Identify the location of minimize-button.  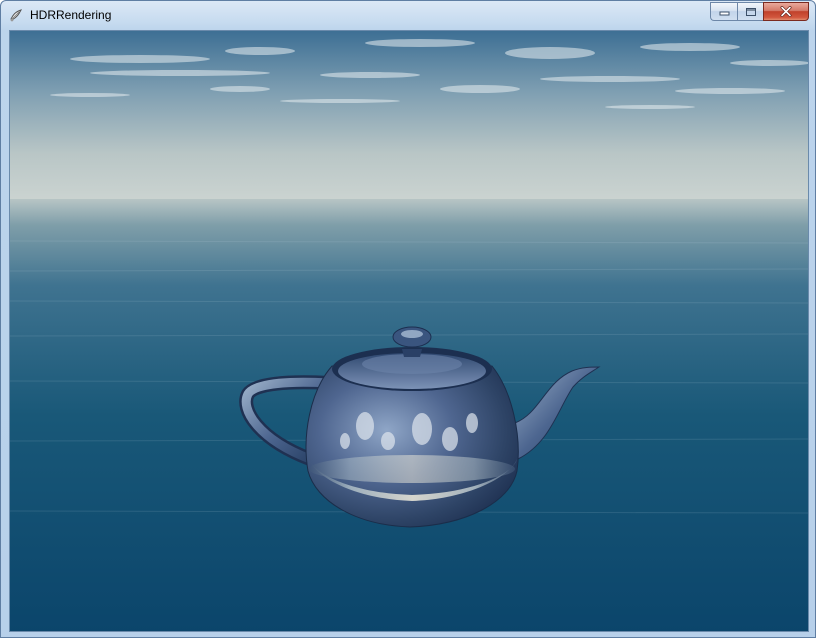
(723, 11).